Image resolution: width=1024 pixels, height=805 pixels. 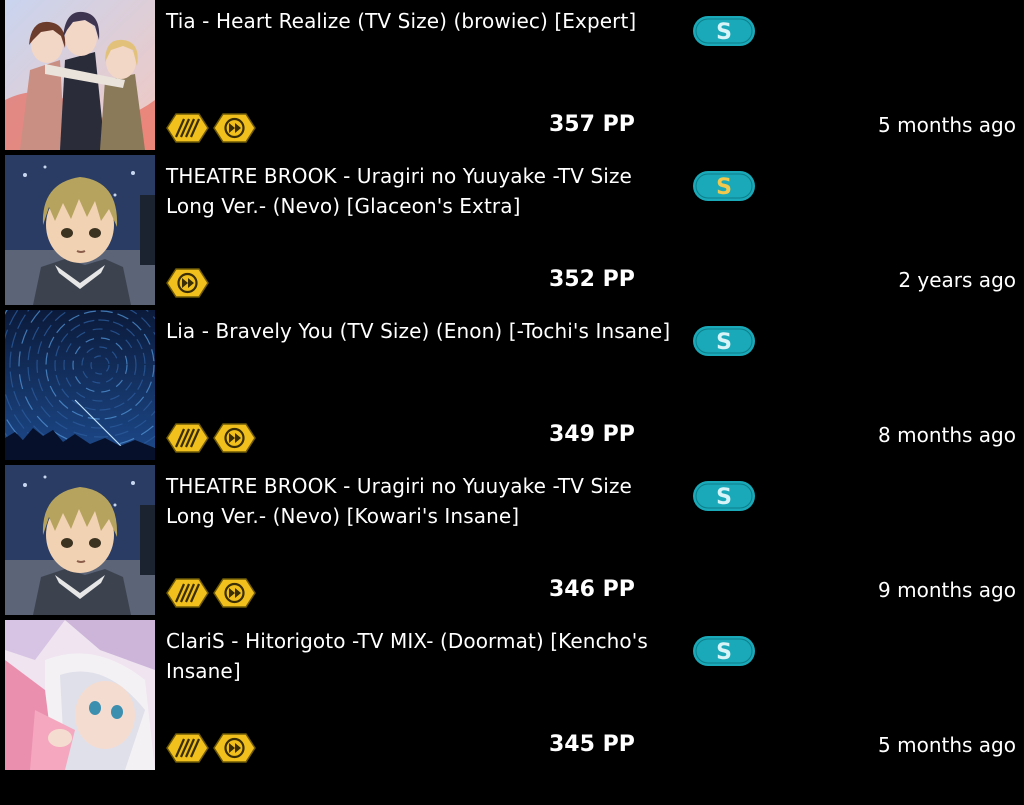 What do you see at coordinates (592, 124) in the screenshot?
I see `pp-value: 357 PP` at bounding box center [592, 124].